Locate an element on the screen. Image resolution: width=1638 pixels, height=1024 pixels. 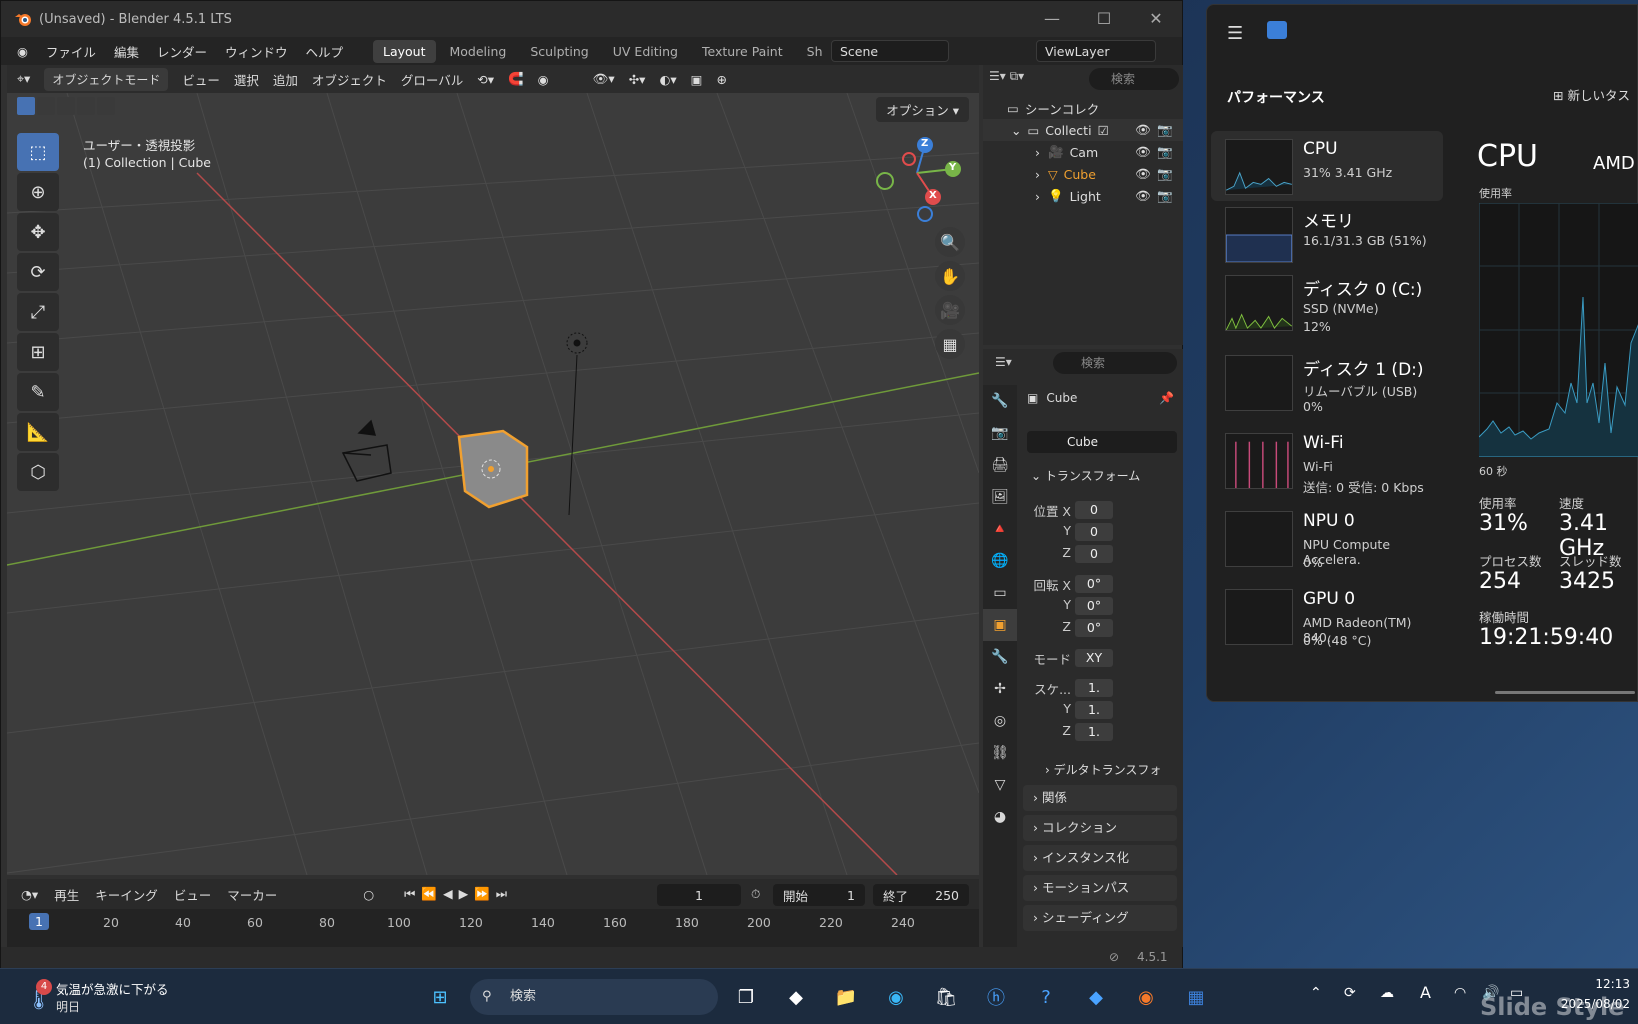
taskmanager-taskbar-icon: ▦ is located at coordinates (1196, 997).